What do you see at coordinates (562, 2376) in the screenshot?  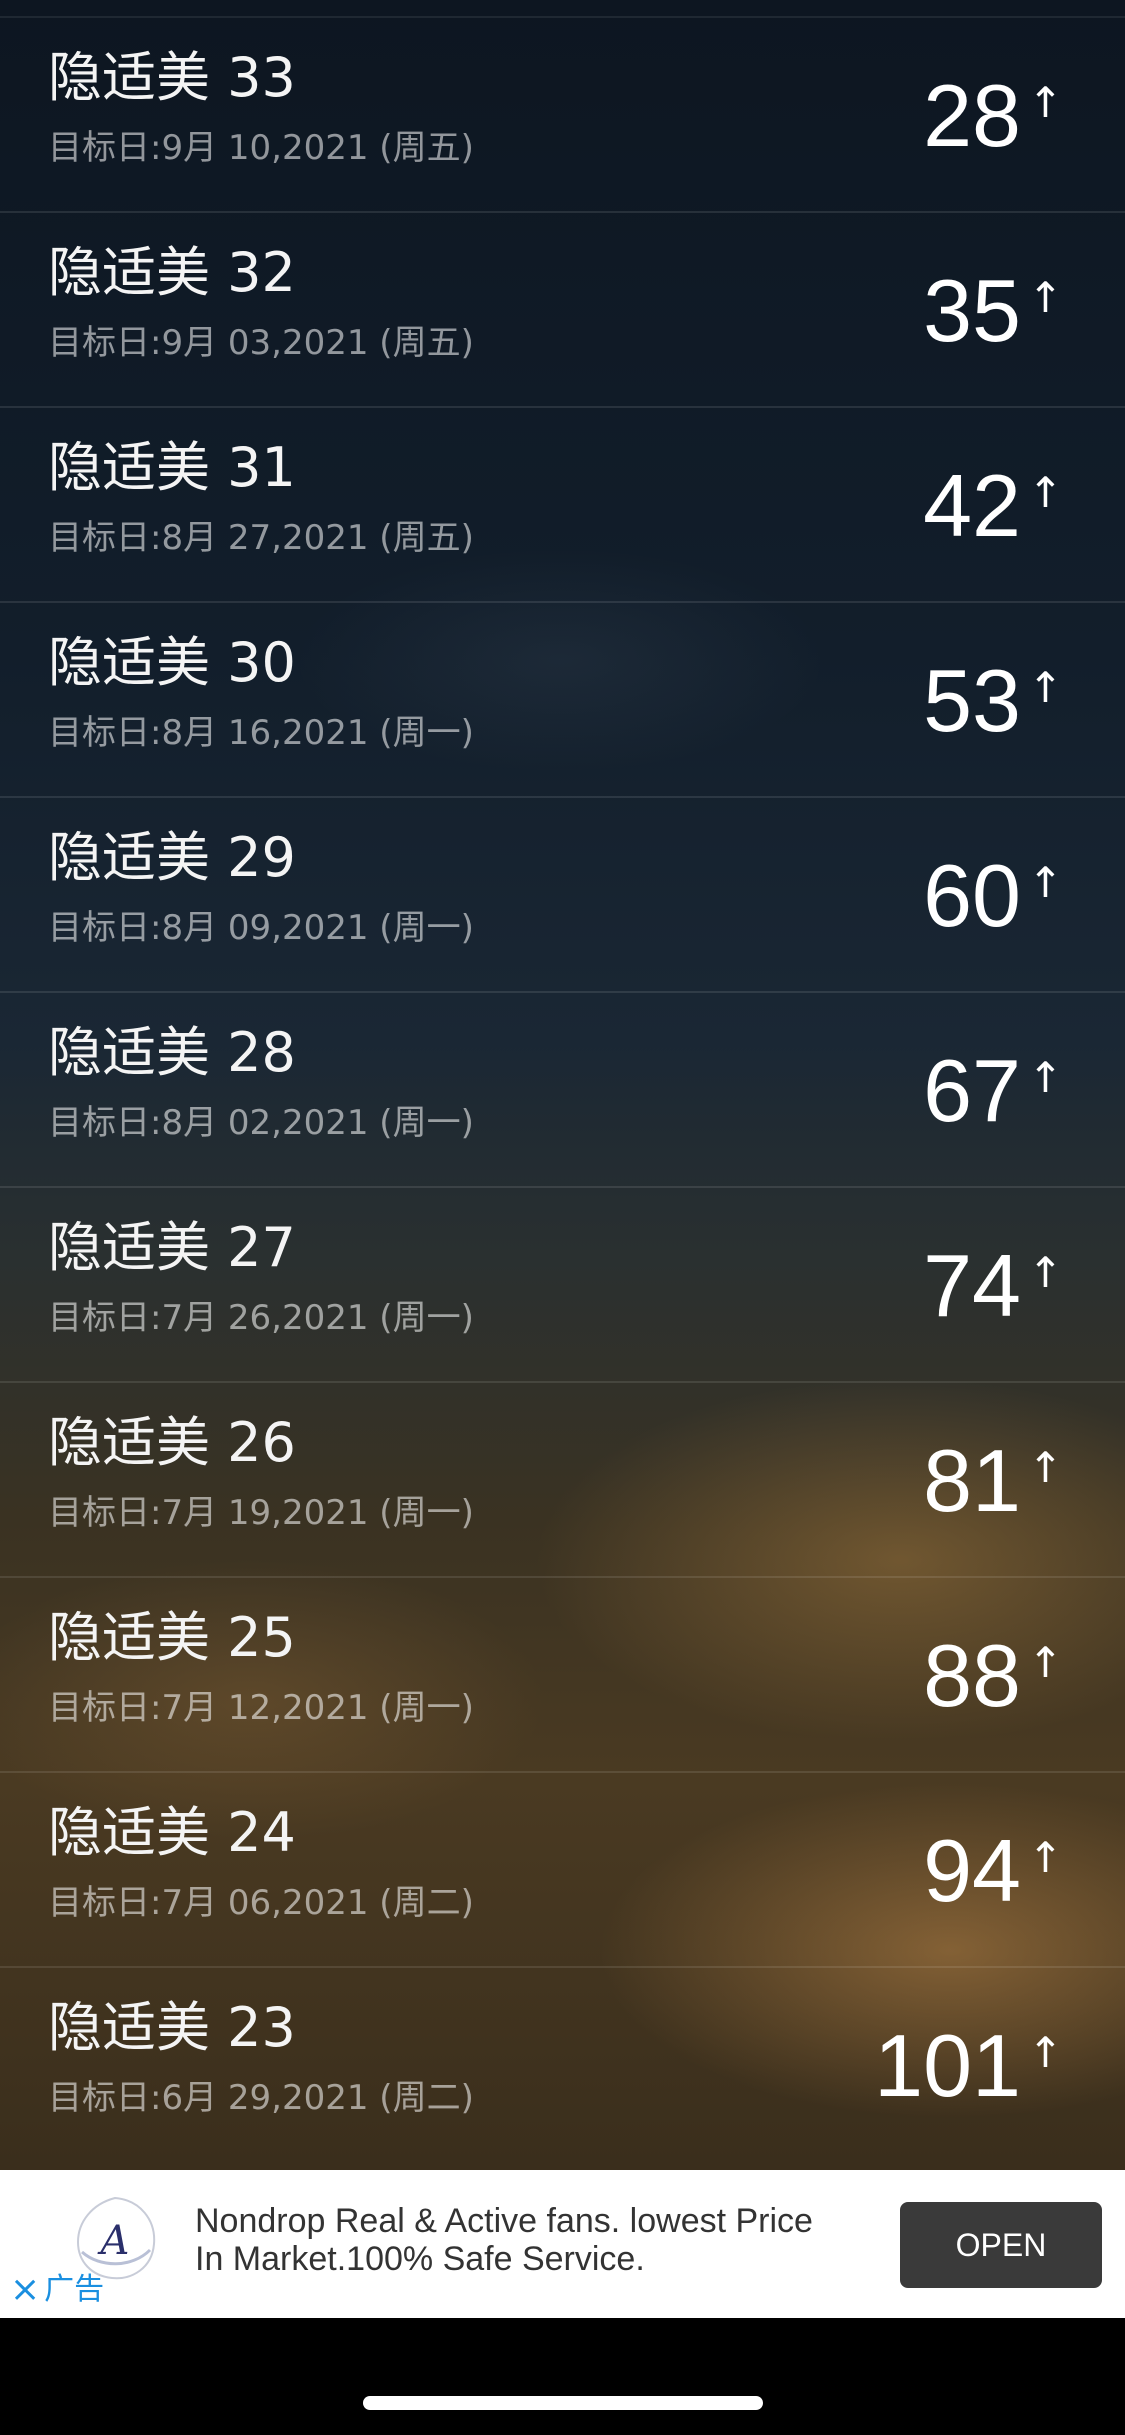 I see `bottom-safe-area` at bounding box center [562, 2376].